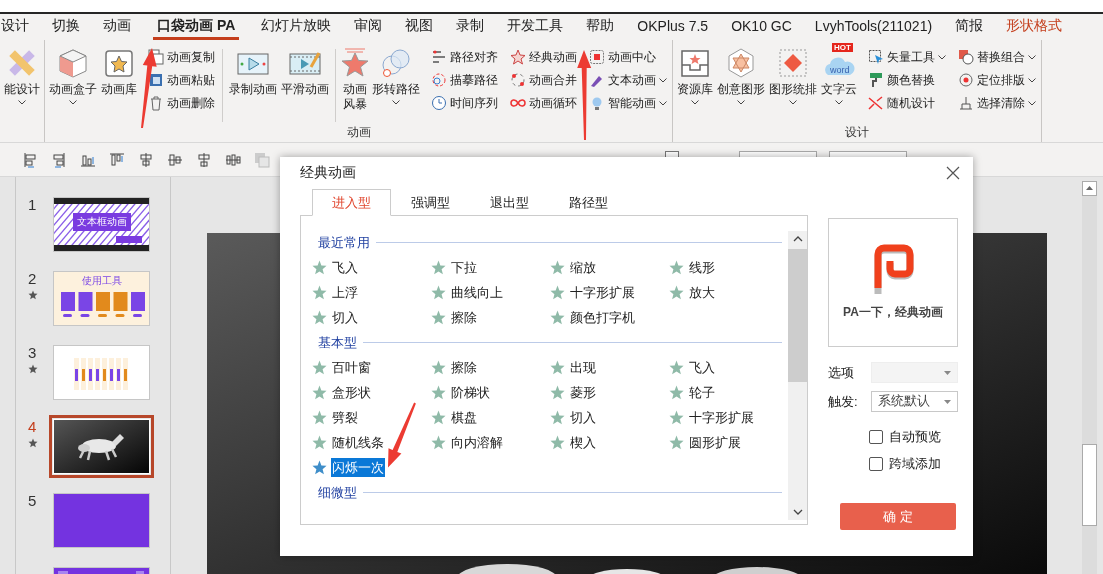 The width and height of the screenshot is (1103, 574). I want to click on ribbon-button: 文本动画, so click(628, 80).